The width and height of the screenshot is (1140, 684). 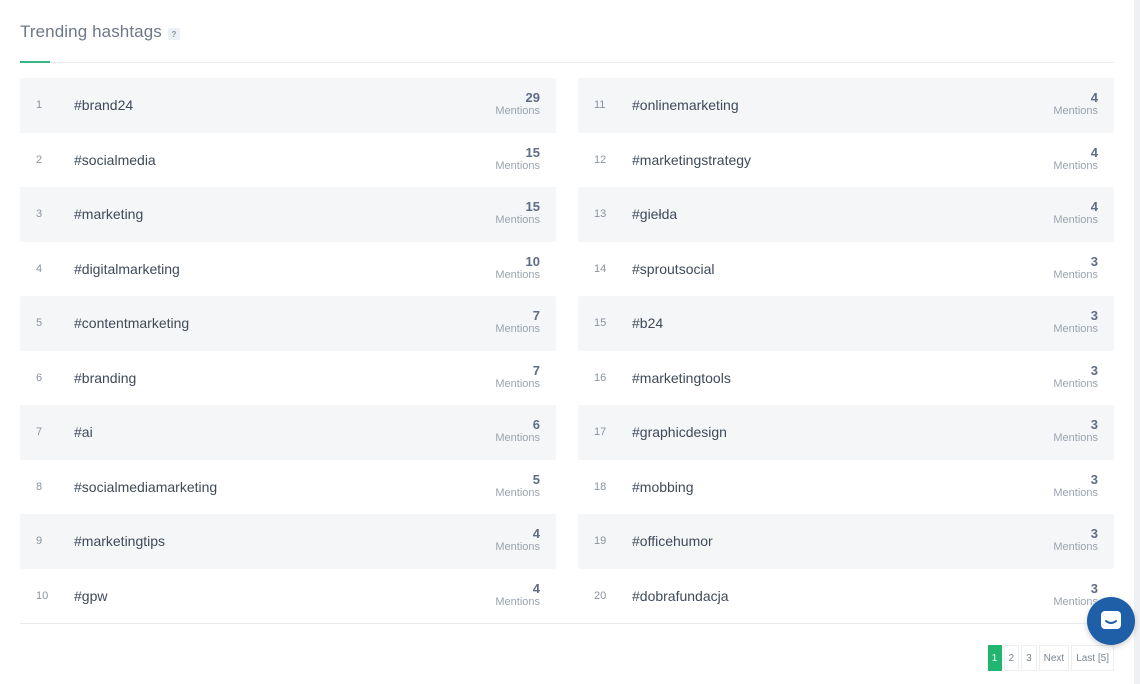 What do you see at coordinates (600, 486) in the screenshot?
I see `hashtag-rank: 18` at bounding box center [600, 486].